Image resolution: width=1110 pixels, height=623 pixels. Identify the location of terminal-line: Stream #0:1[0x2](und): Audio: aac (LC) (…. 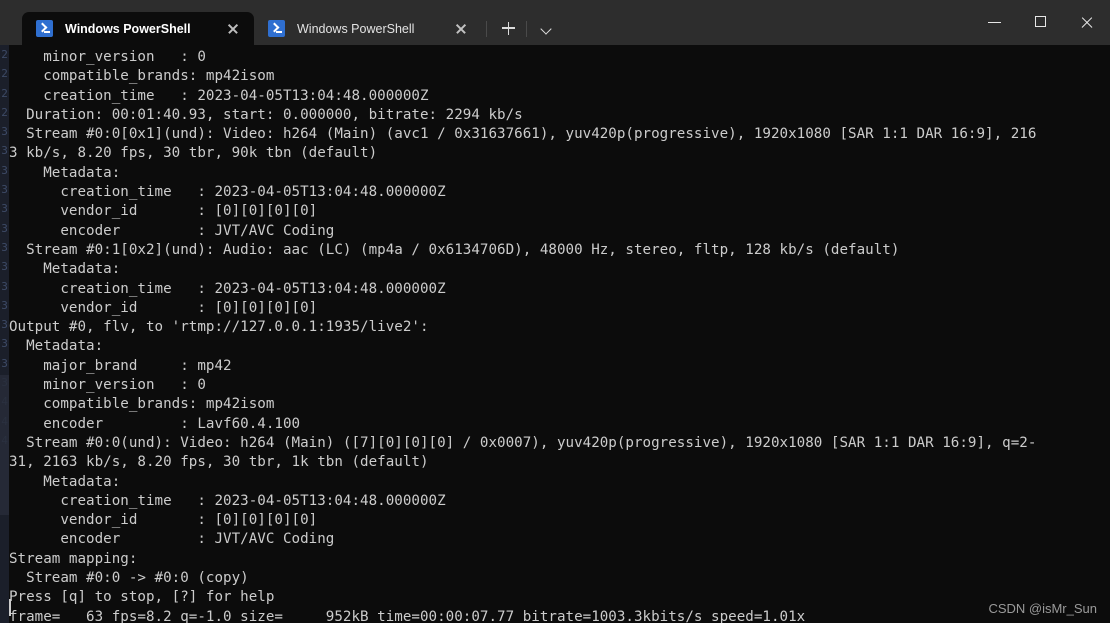
(454, 249).